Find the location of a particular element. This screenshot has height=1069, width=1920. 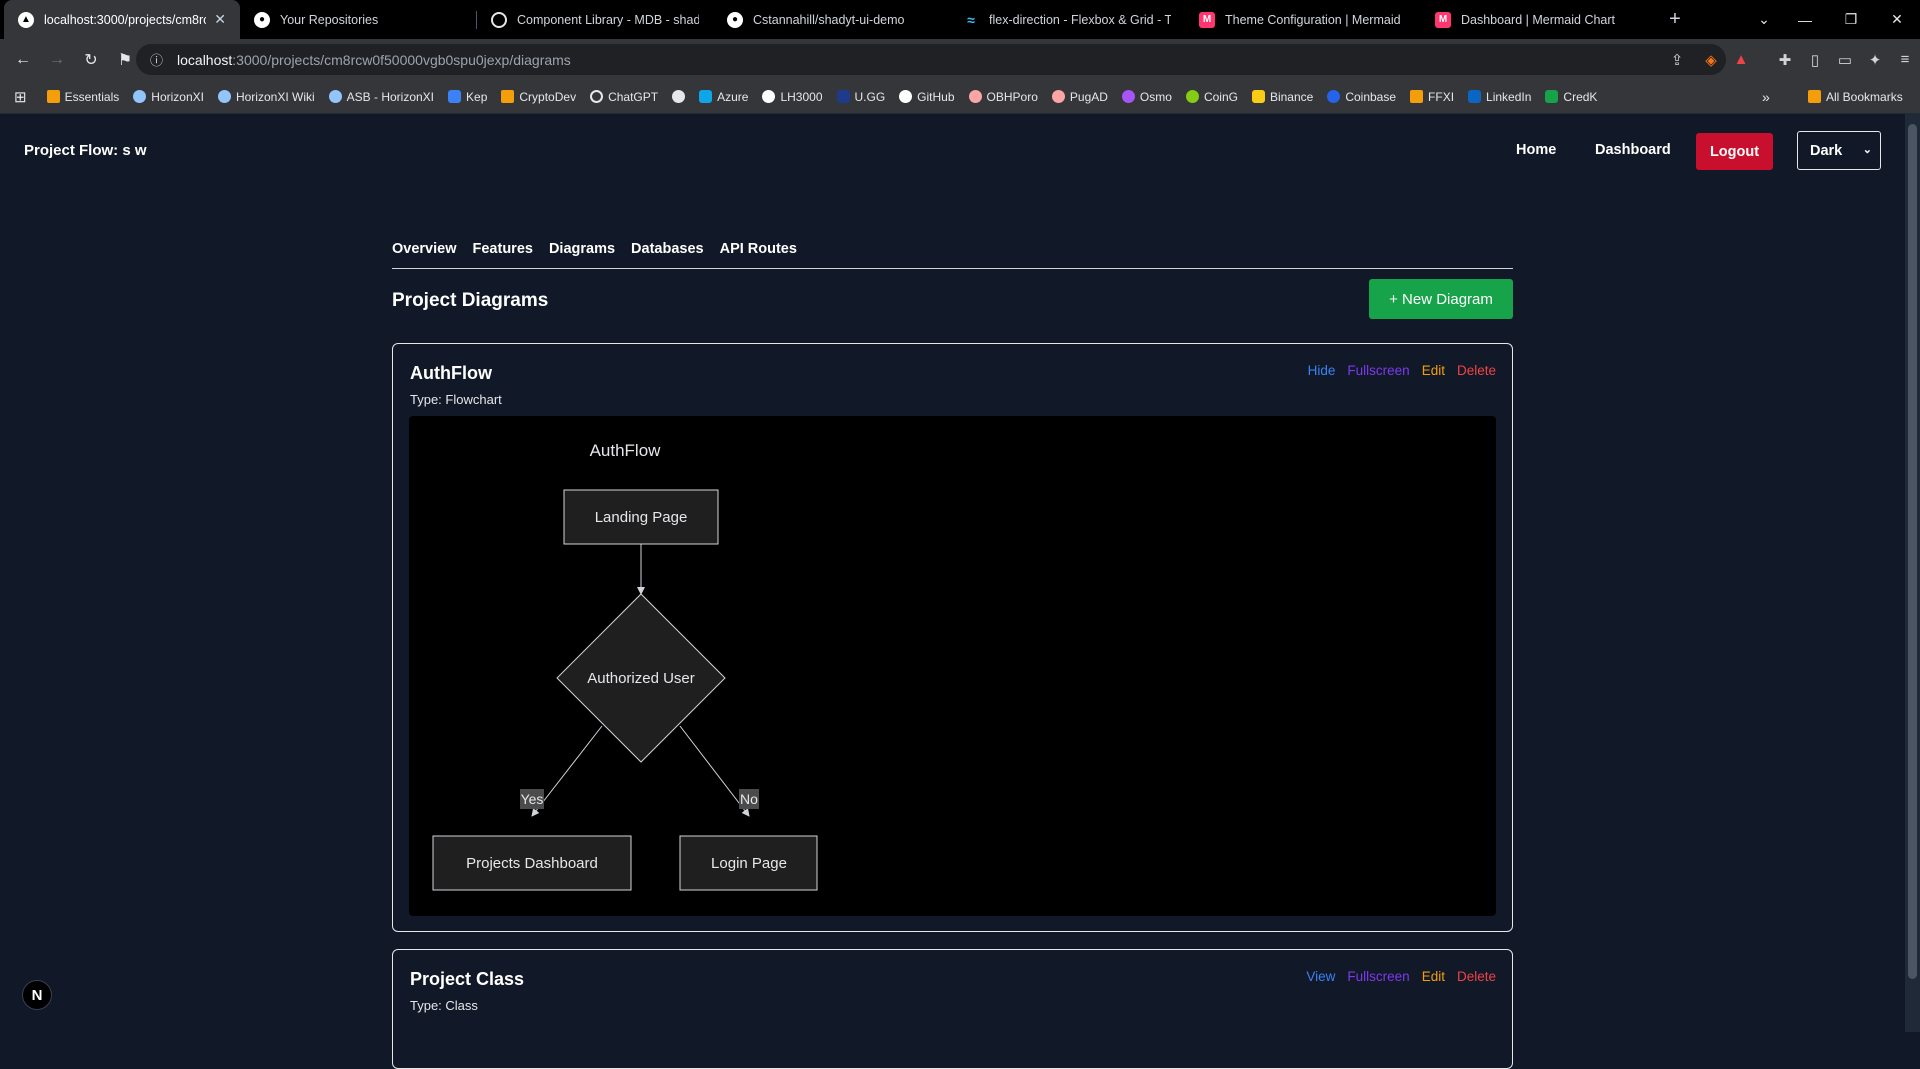

share-icon: ⇪ is located at coordinates (1677, 60).